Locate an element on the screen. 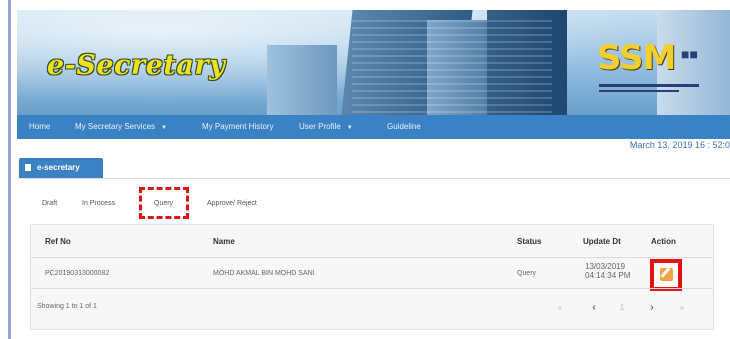 This screenshot has height=339, width=730. cell-status: Query is located at coordinates (527, 273).